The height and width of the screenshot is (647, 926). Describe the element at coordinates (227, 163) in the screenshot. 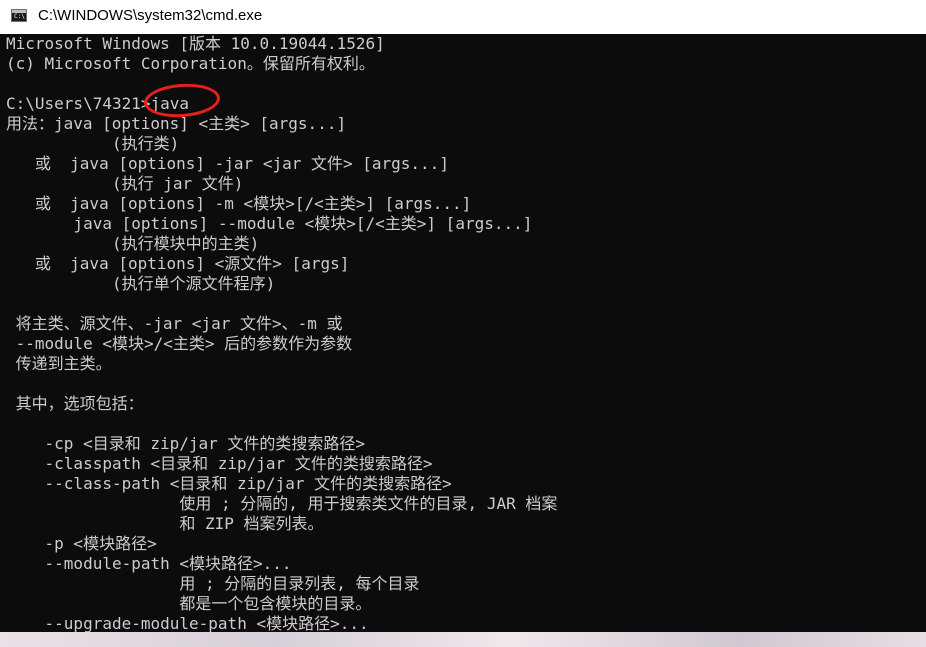

I see `console-line: 或 java [options] -jar <jar 文件> [args...]` at that location.